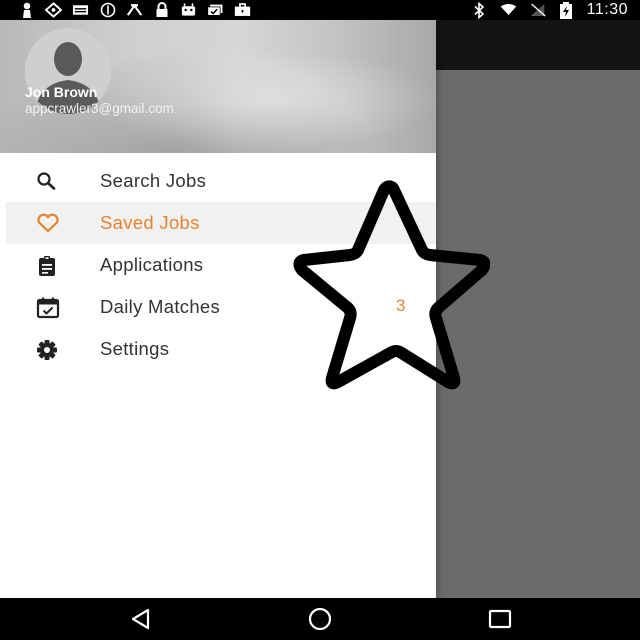 This screenshot has width=640, height=640. Describe the element at coordinates (47, 181) in the screenshot. I see `search-icon` at that location.